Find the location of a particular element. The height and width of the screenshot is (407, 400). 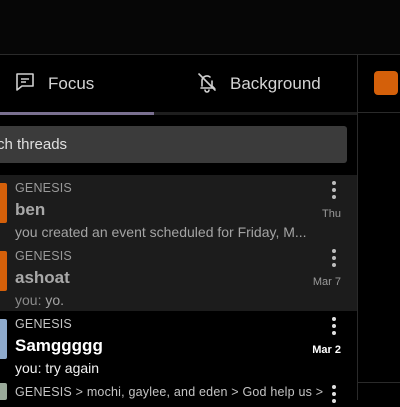

thread-name: ashoat is located at coordinates (42, 277).